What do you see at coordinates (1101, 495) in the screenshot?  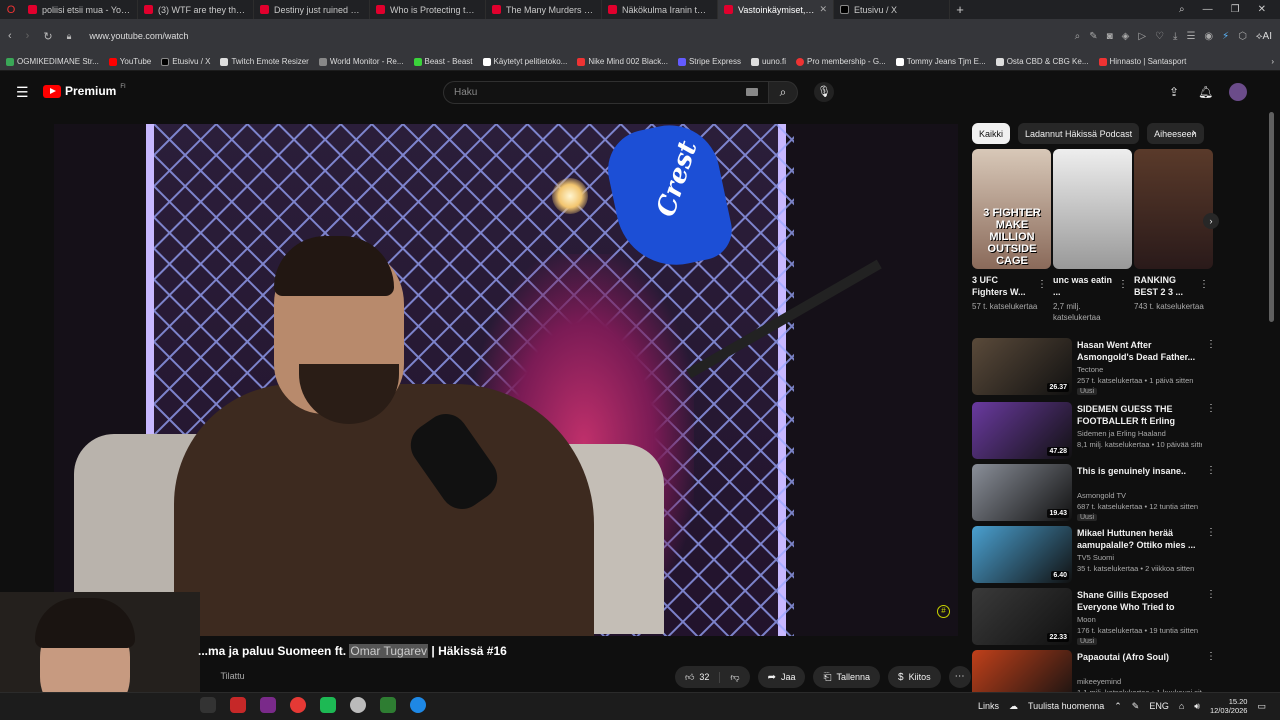 I see `channel-name: Asmongold TV` at bounding box center [1101, 495].